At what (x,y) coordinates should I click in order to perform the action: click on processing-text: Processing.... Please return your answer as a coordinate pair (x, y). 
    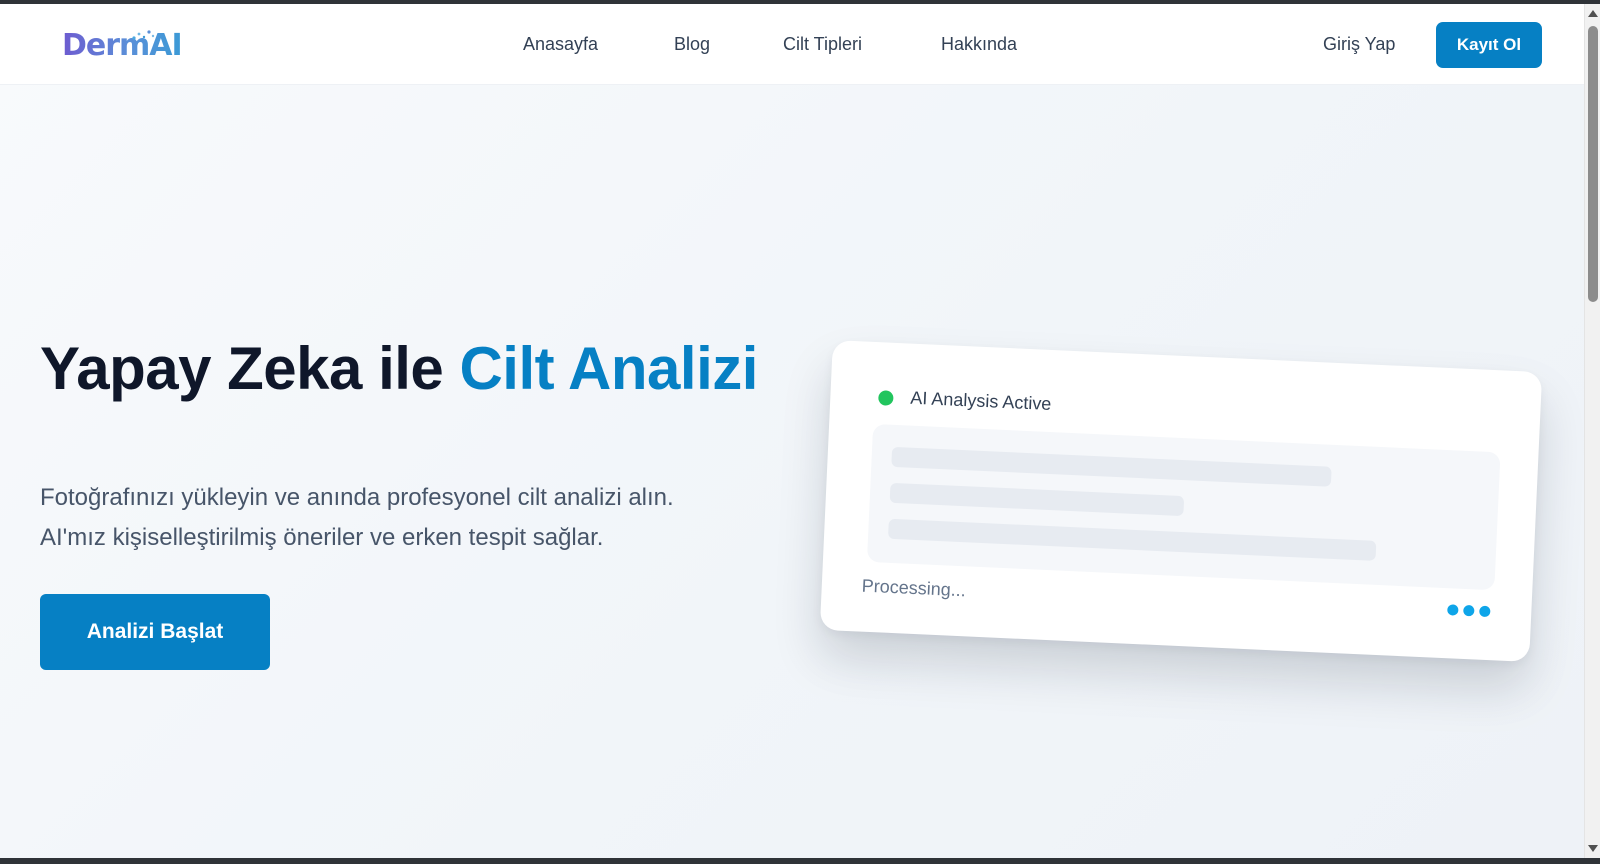
    Looking at the image, I should click on (914, 588).